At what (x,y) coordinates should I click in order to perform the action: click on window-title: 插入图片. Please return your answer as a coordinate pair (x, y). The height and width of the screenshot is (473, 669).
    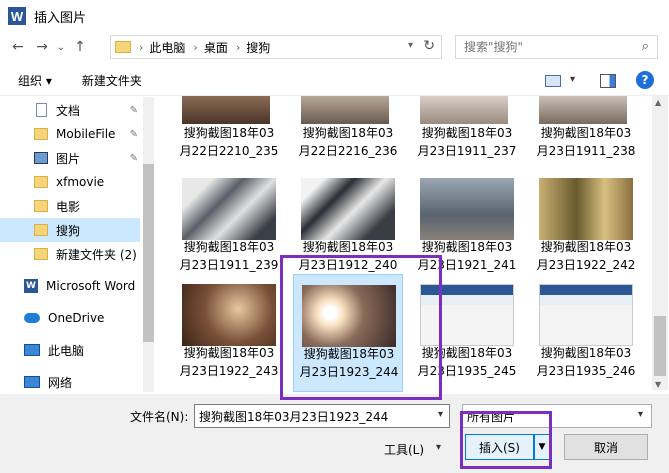
    Looking at the image, I should click on (60, 18).